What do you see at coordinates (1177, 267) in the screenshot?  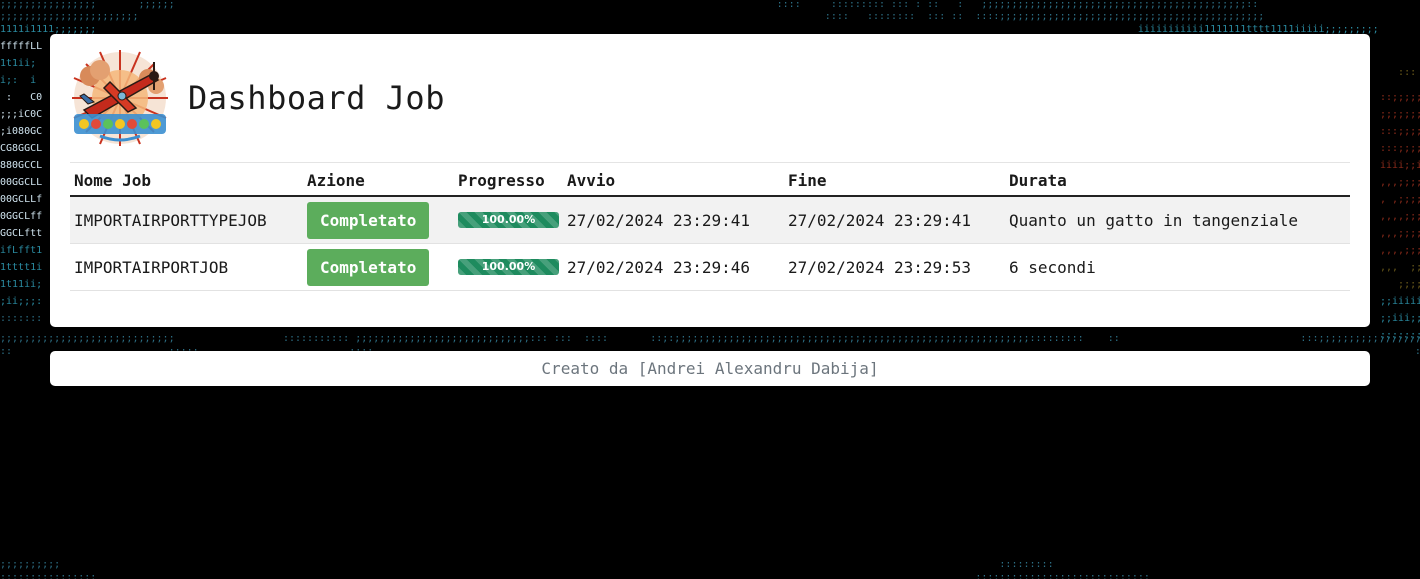 I see `job-duration: 6 secondi` at bounding box center [1177, 267].